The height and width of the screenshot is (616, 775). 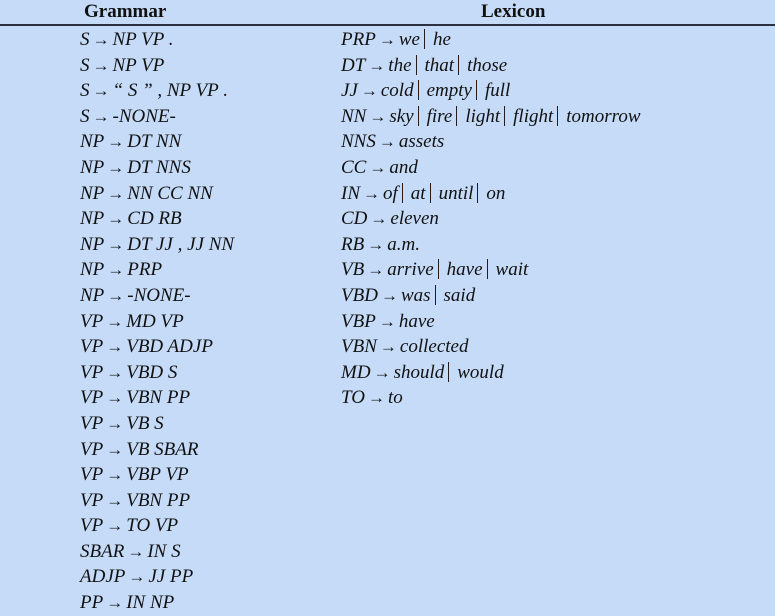 I want to click on grammar-rule: NP → DT NN, so click(x=157, y=142).